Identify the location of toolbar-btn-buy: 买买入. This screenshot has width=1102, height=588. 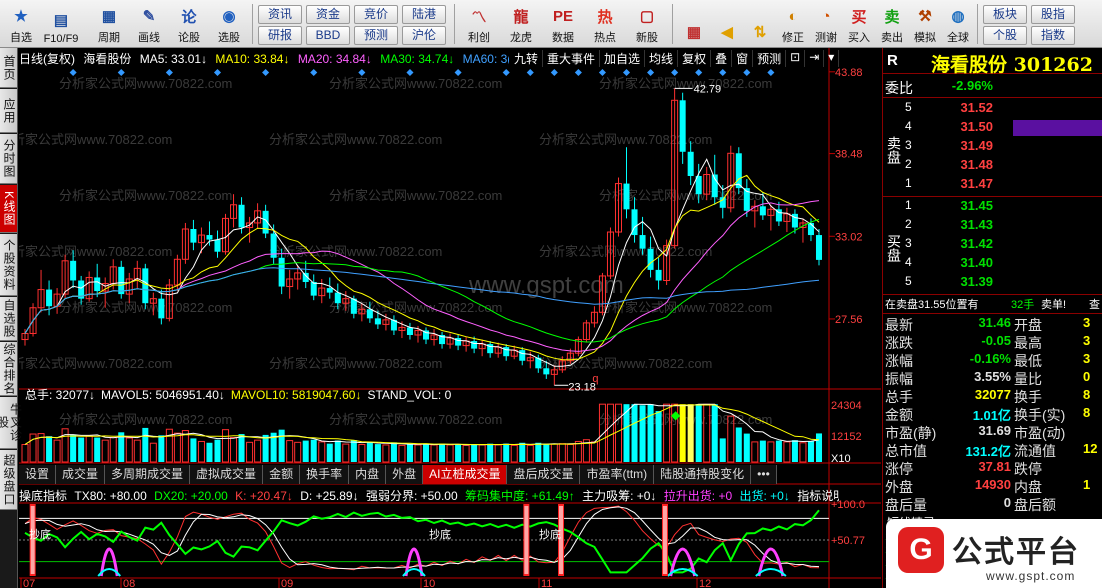
(859, 24).